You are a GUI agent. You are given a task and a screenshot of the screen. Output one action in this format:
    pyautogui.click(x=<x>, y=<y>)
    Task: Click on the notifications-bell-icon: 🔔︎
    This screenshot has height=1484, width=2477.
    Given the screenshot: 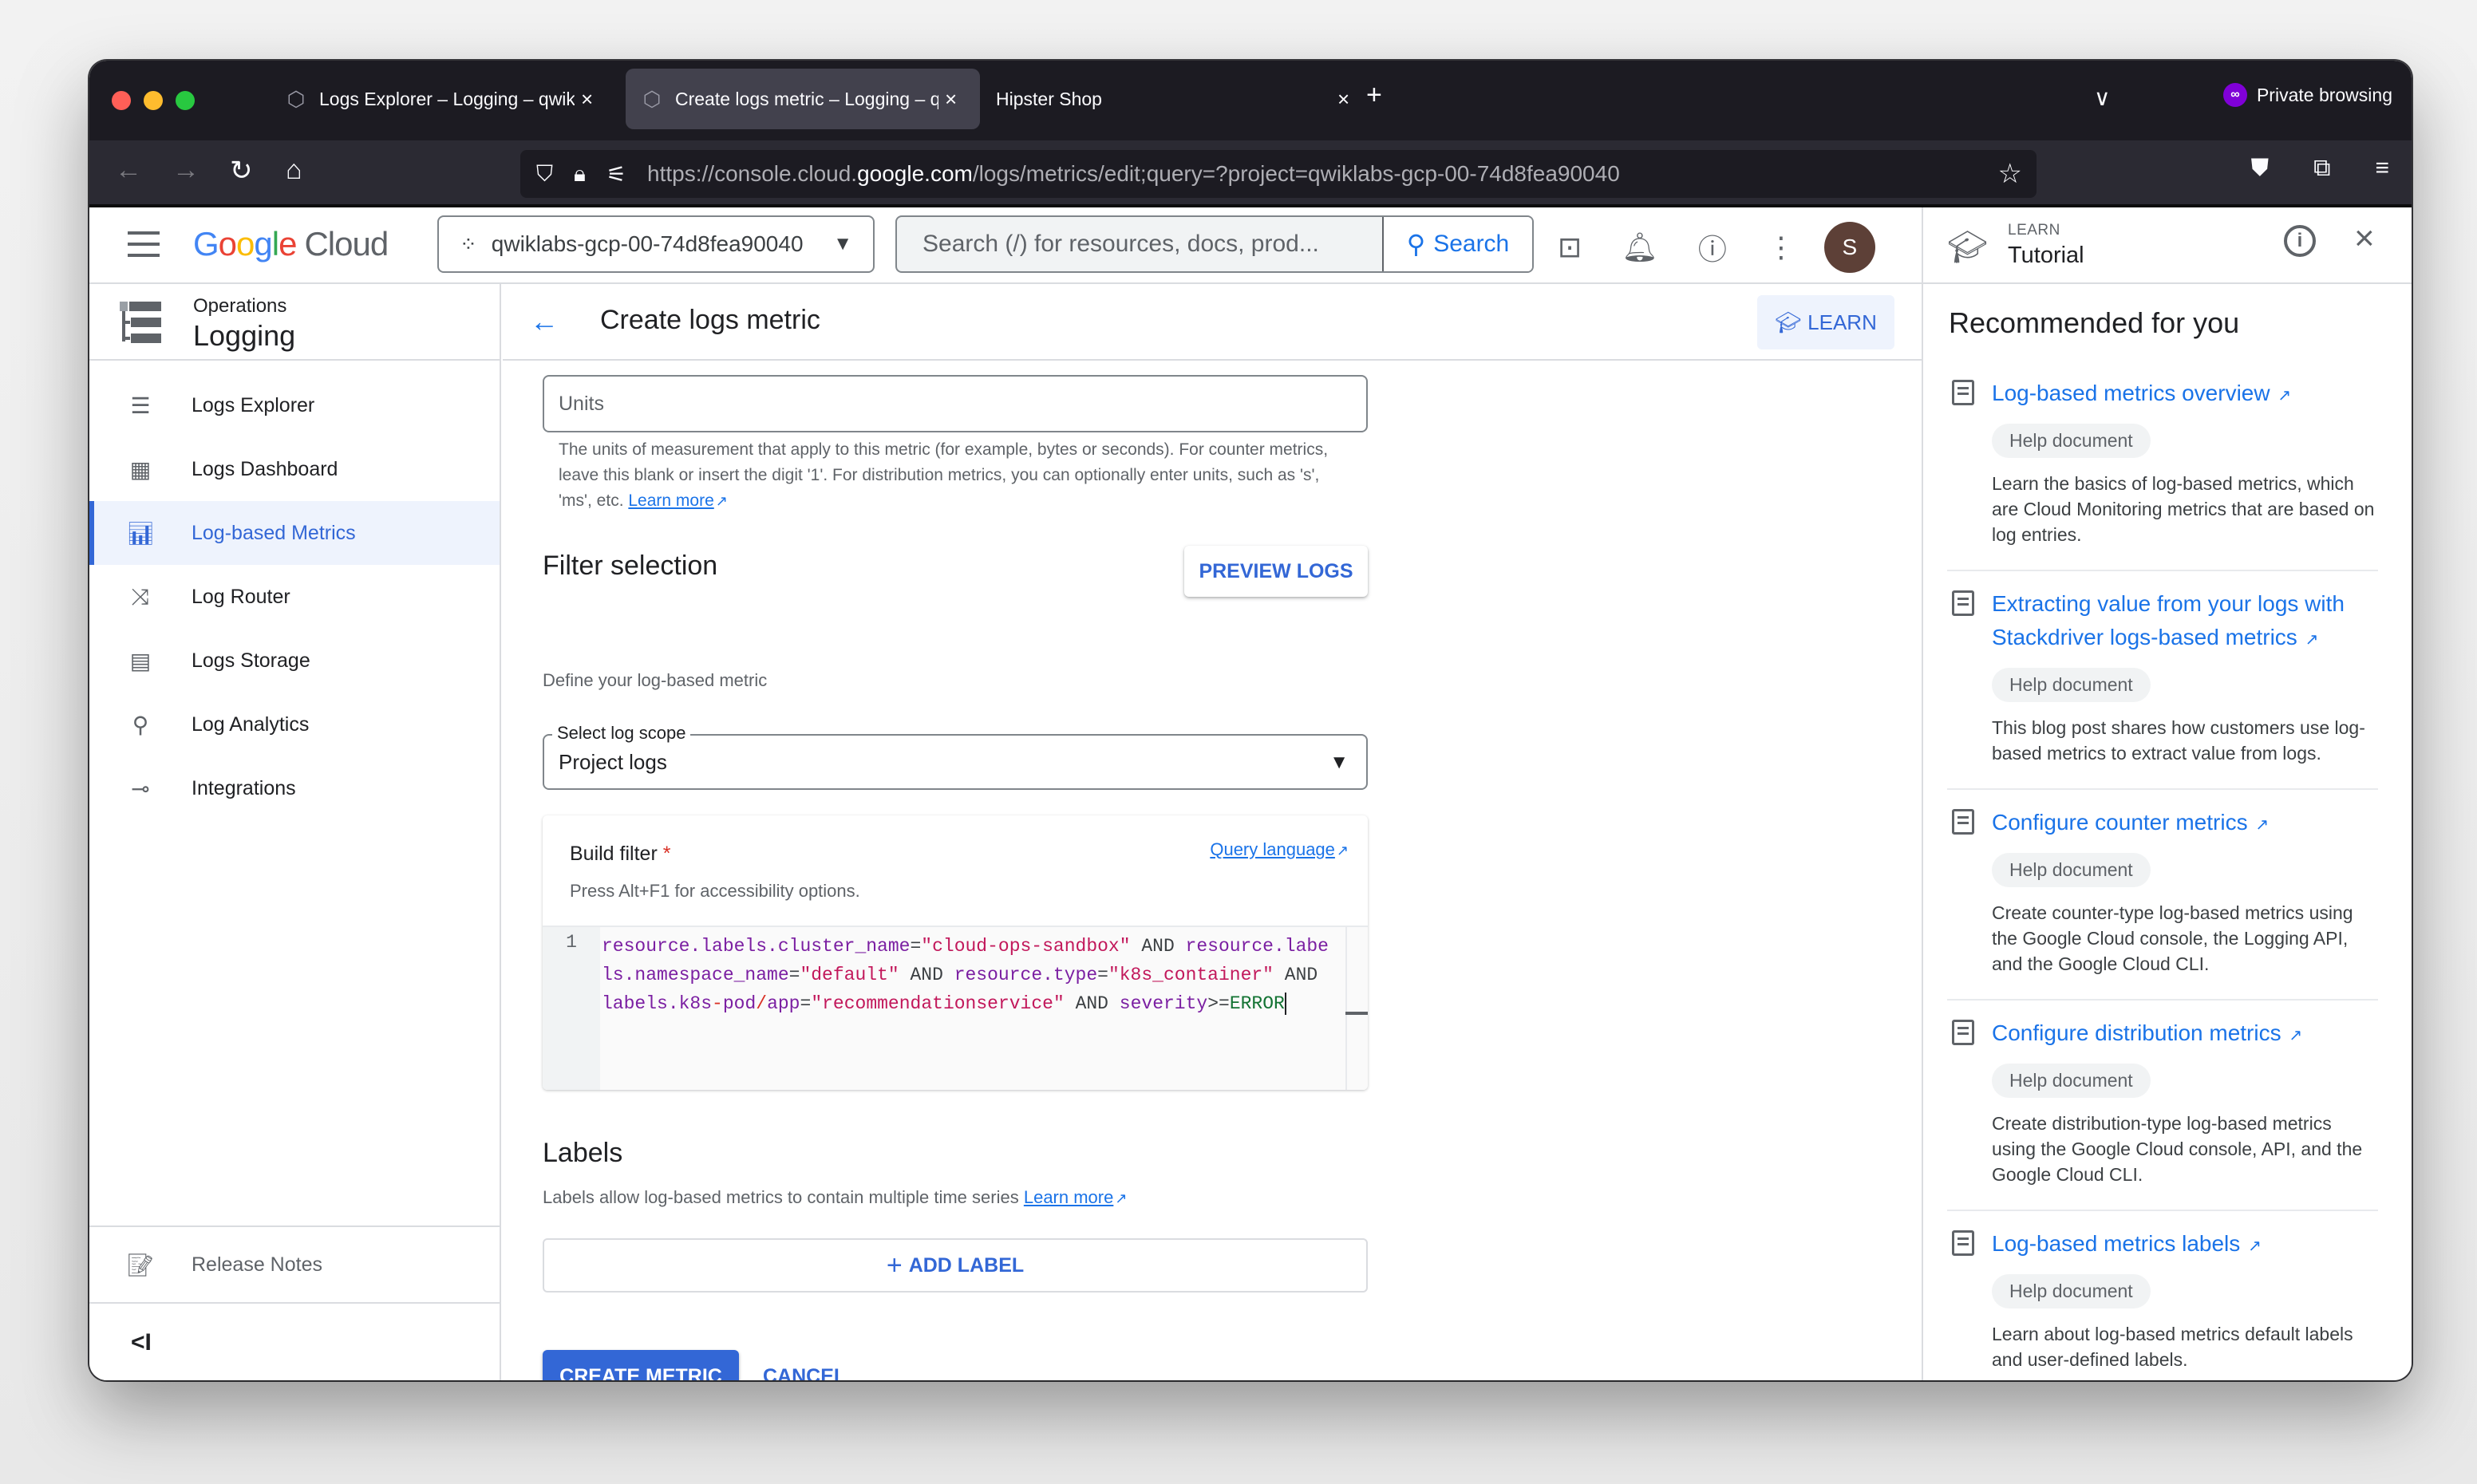 What is the action you would take?
    pyautogui.click(x=1640, y=247)
    